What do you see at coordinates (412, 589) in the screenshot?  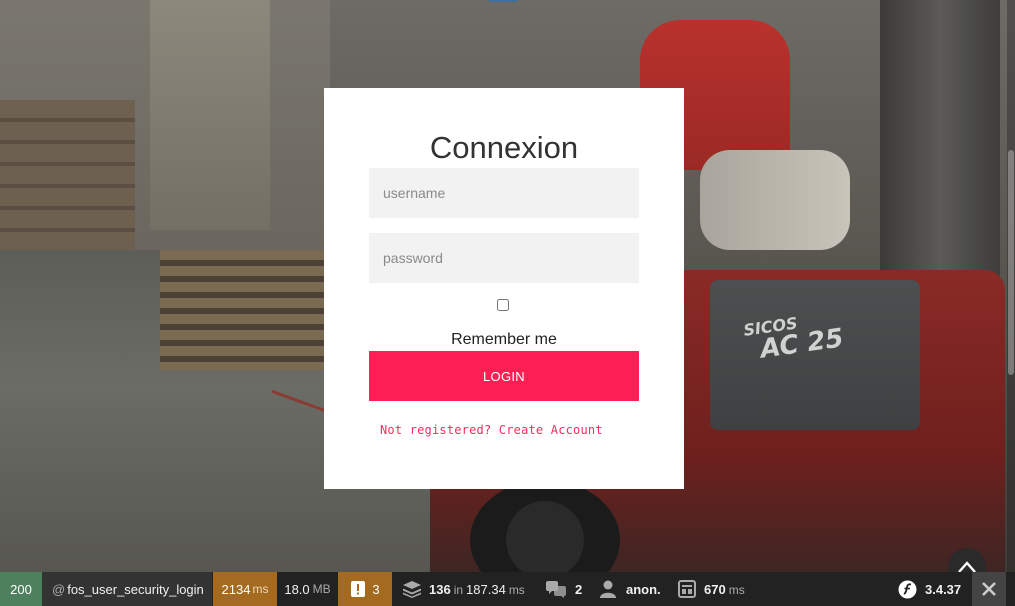 I see `layers-icon` at bounding box center [412, 589].